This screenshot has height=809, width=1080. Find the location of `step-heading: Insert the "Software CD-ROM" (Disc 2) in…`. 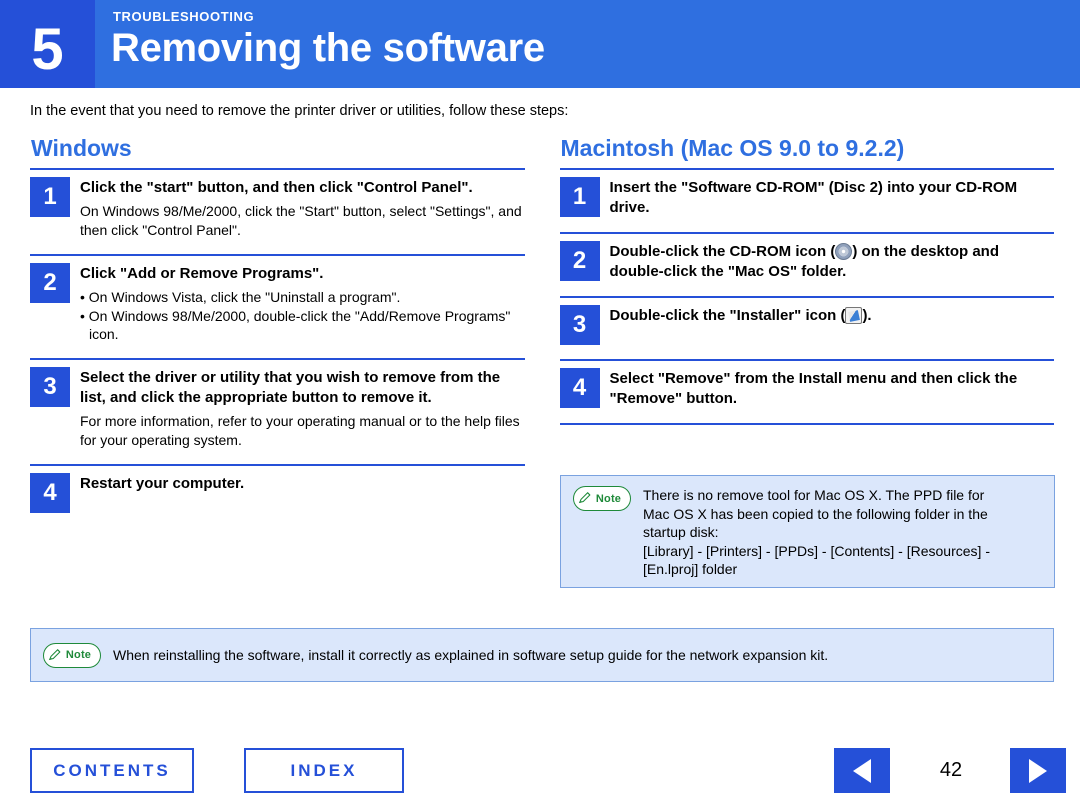

step-heading: Insert the "Software CD-ROM" (Disc 2) in… is located at coordinates (813, 197).